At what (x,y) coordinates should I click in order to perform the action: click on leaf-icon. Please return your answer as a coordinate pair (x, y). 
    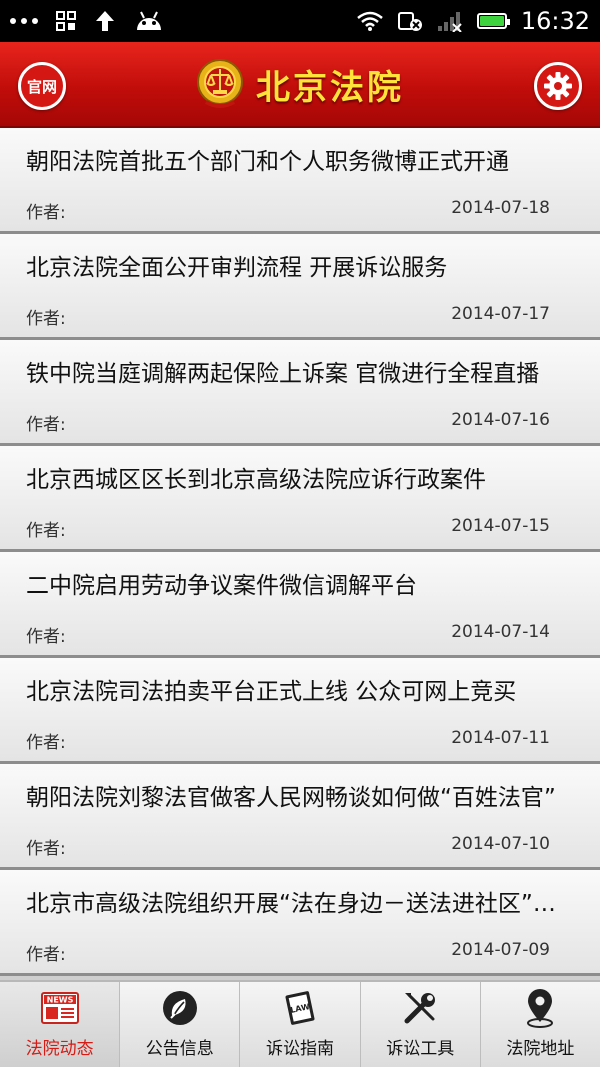
    Looking at the image, I should click on (179, 1008).